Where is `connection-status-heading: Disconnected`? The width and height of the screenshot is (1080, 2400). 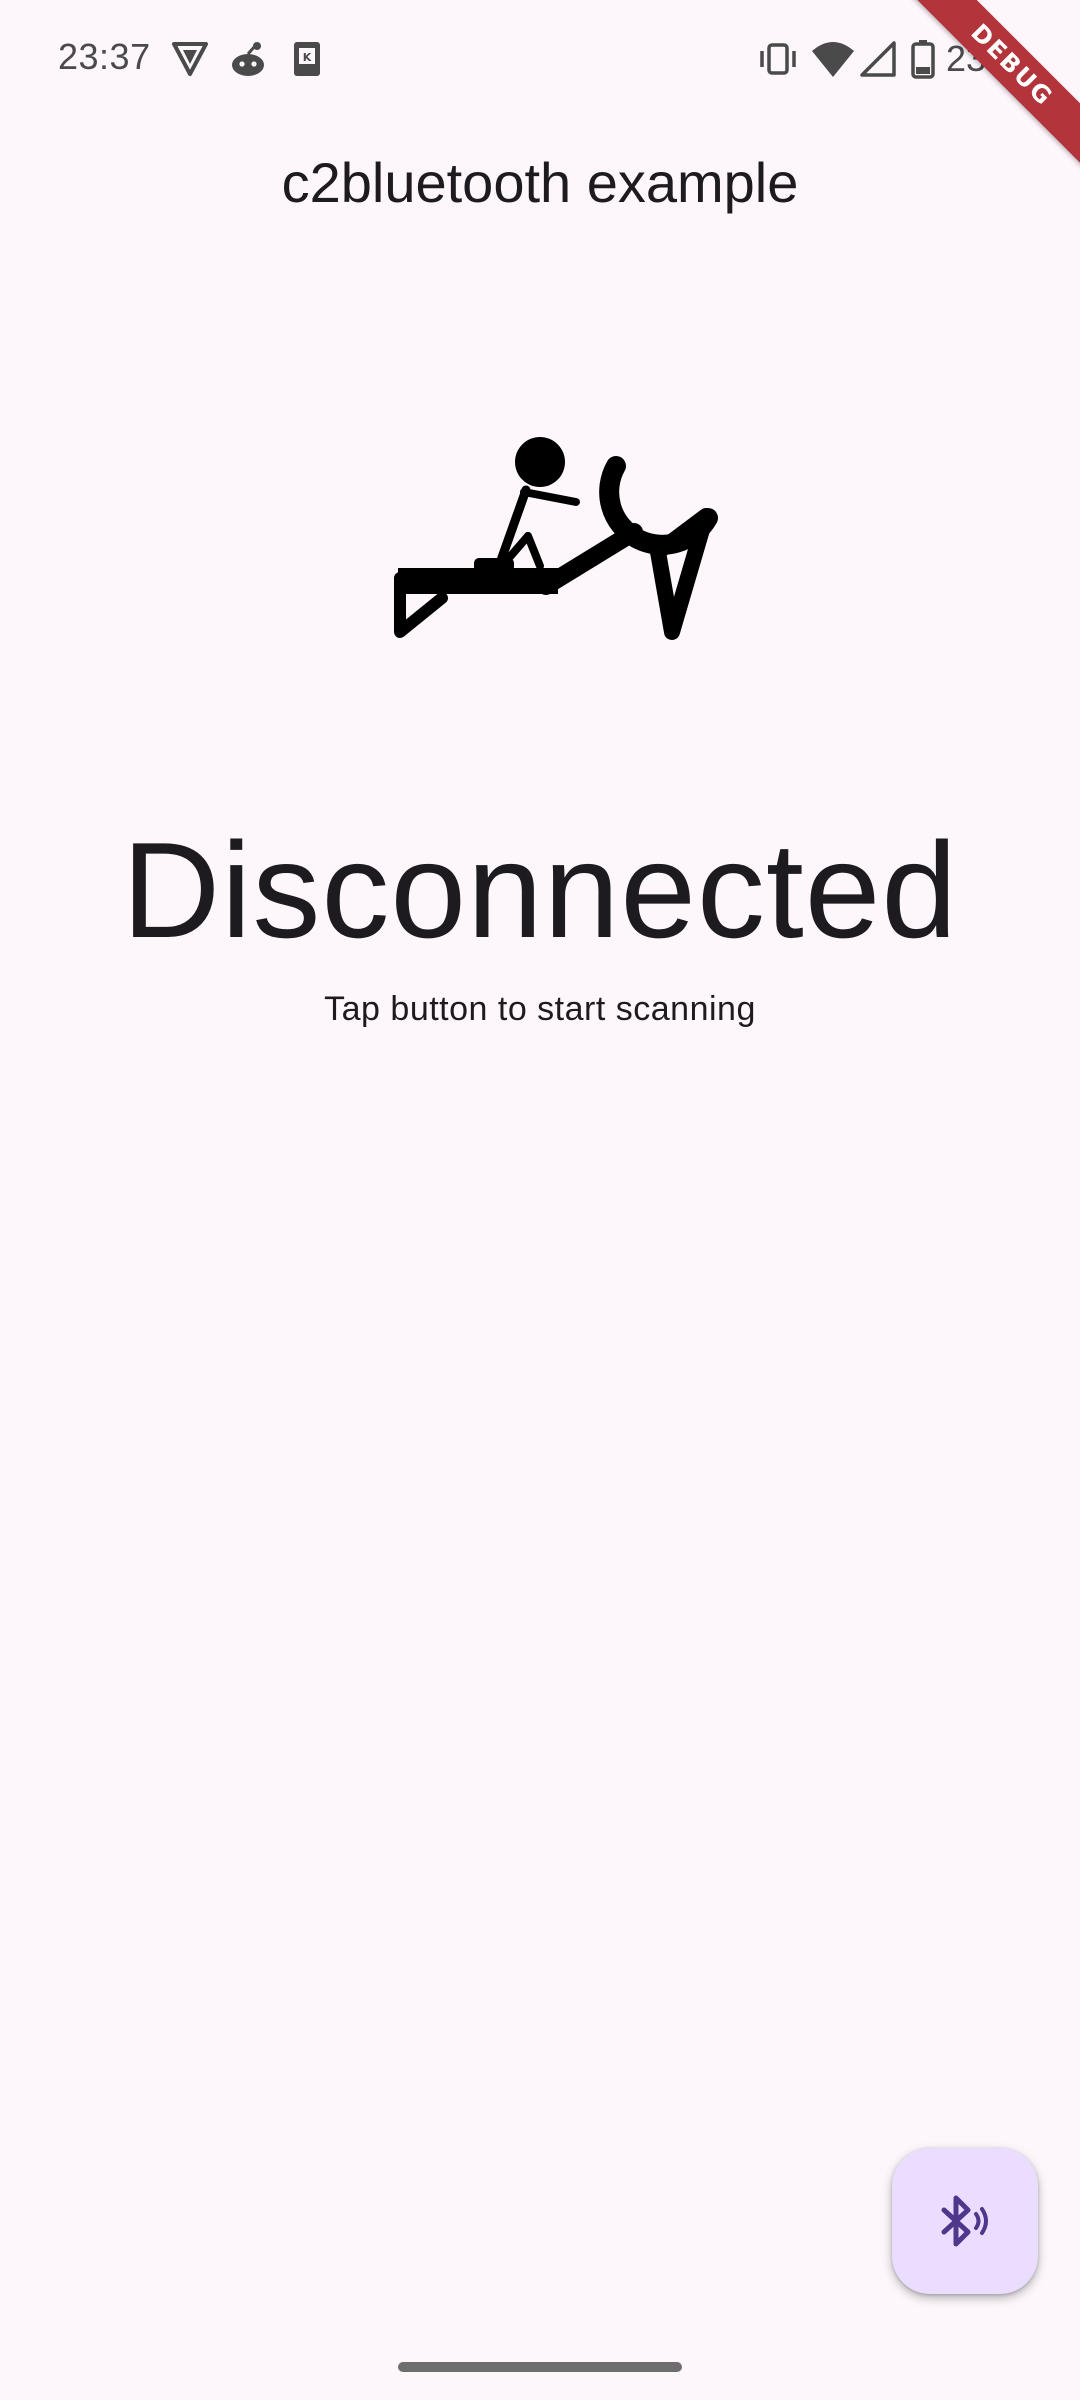 connection-status-heading: Disconnected is located at coordinates (540, 890).